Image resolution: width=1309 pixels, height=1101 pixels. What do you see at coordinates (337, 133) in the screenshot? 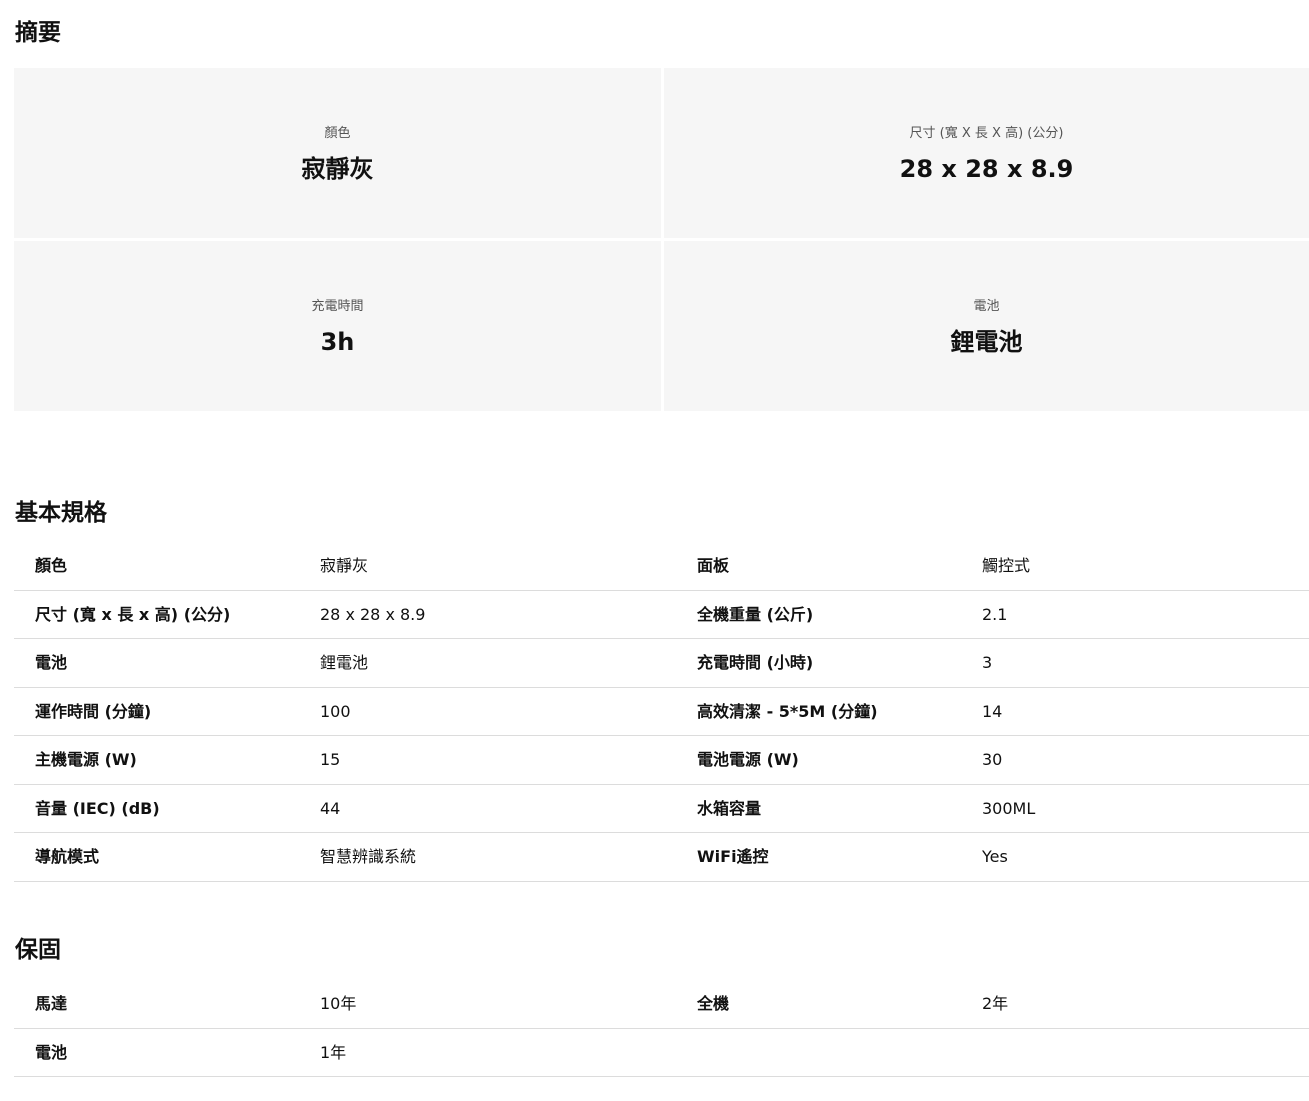
I see `summary-label: 顏色` at bounding box center [337, 133].